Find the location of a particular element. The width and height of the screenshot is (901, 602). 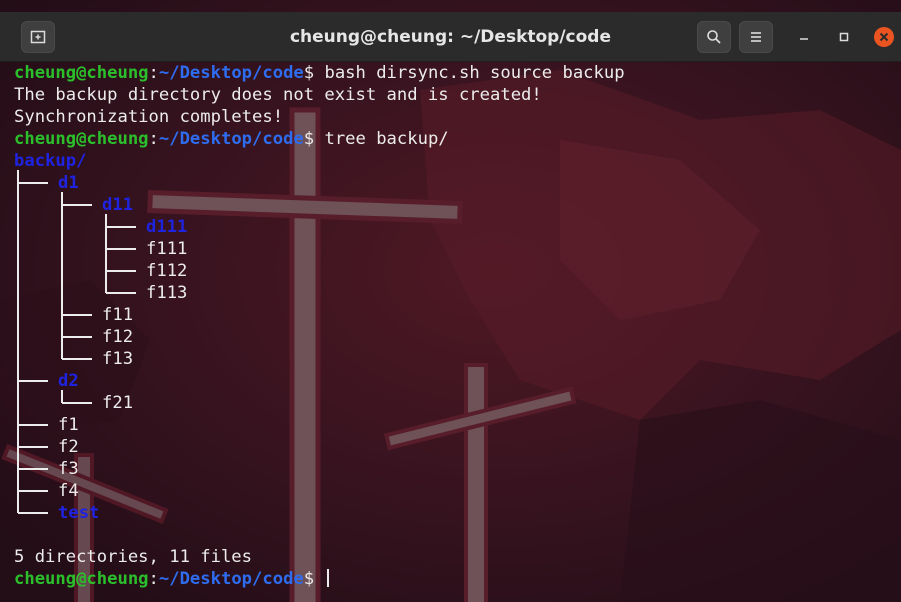

tree-file: f112 is located at coordinates (167, 271).